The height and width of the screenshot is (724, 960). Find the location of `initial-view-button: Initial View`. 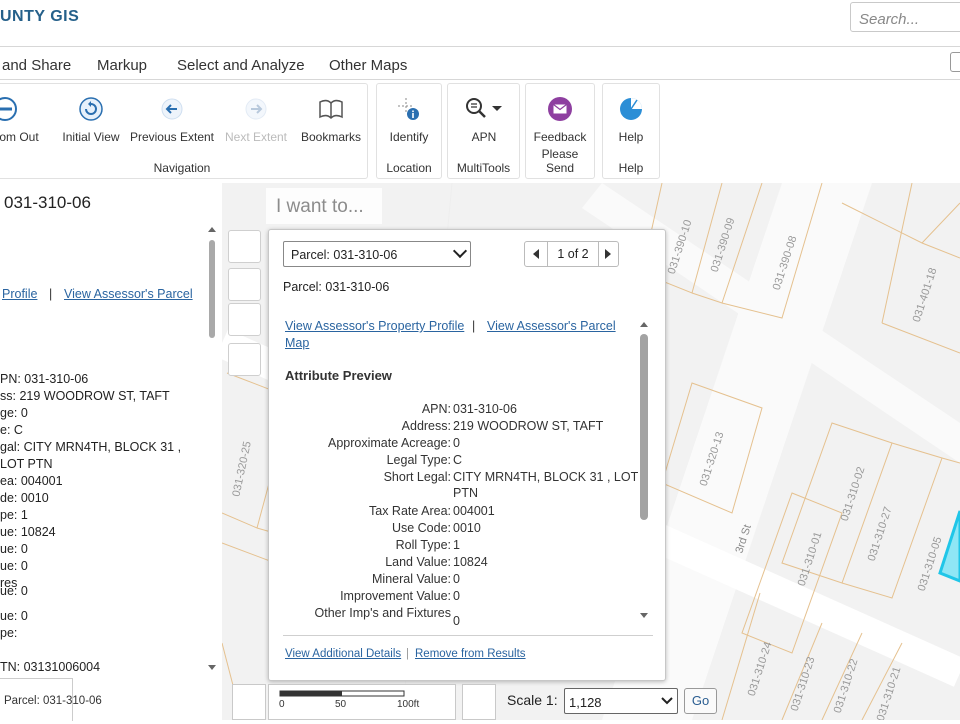

initial-view-button: Initial View is located at coordinates (91, 120).